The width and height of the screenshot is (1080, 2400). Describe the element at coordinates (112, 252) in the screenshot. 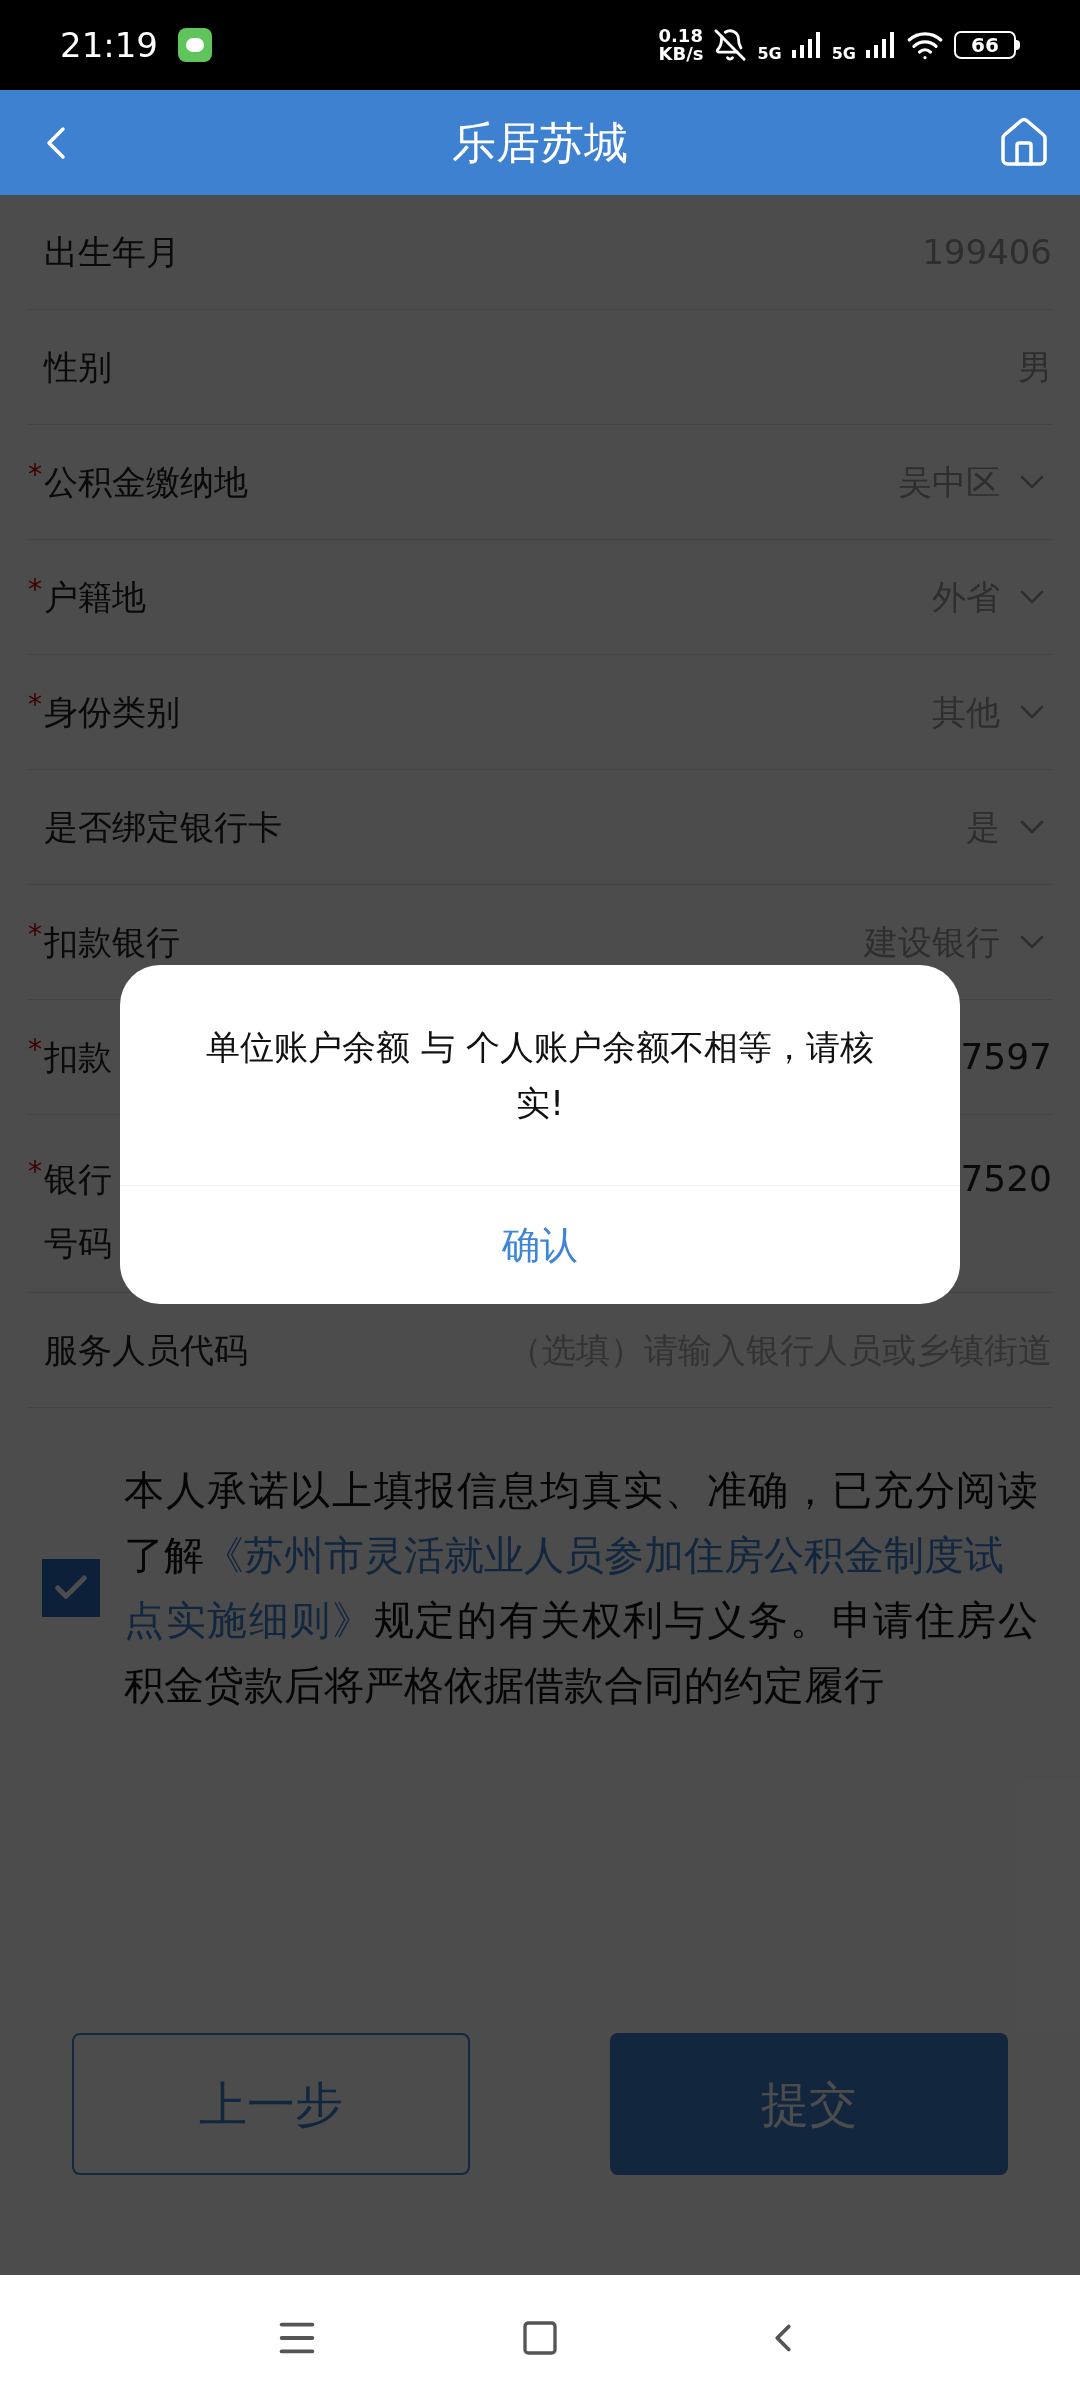

I see `field-label: 出生年月` at that location.